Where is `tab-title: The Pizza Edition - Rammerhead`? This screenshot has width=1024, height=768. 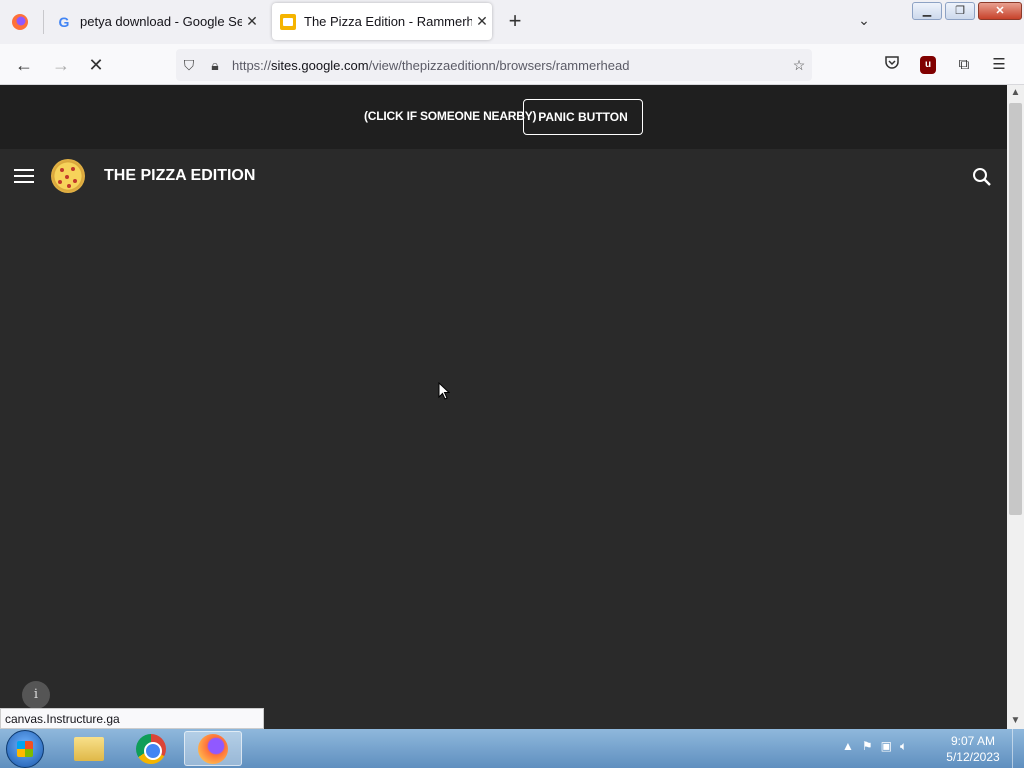 tab-title: The Pizza Edition - Rammerhead is located at coordinates (388, 21).